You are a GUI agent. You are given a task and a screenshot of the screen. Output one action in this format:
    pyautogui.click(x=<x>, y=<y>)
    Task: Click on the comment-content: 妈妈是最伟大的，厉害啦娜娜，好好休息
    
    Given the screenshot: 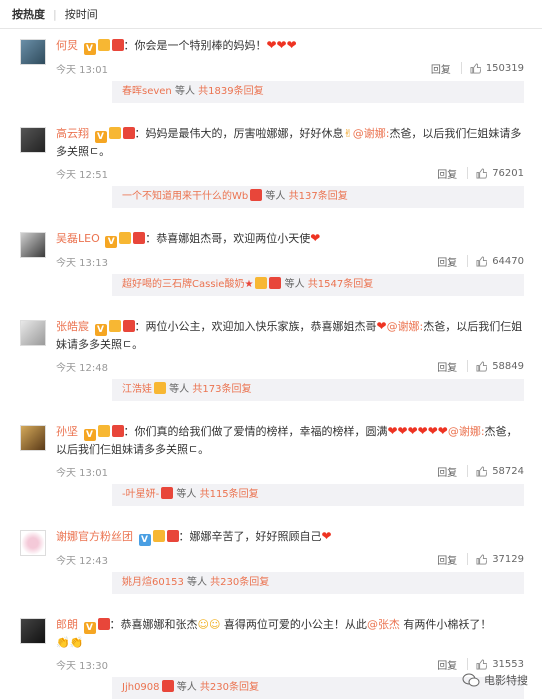 What is the action you would take?
    pyautogui.click(x=244, y=133)
    